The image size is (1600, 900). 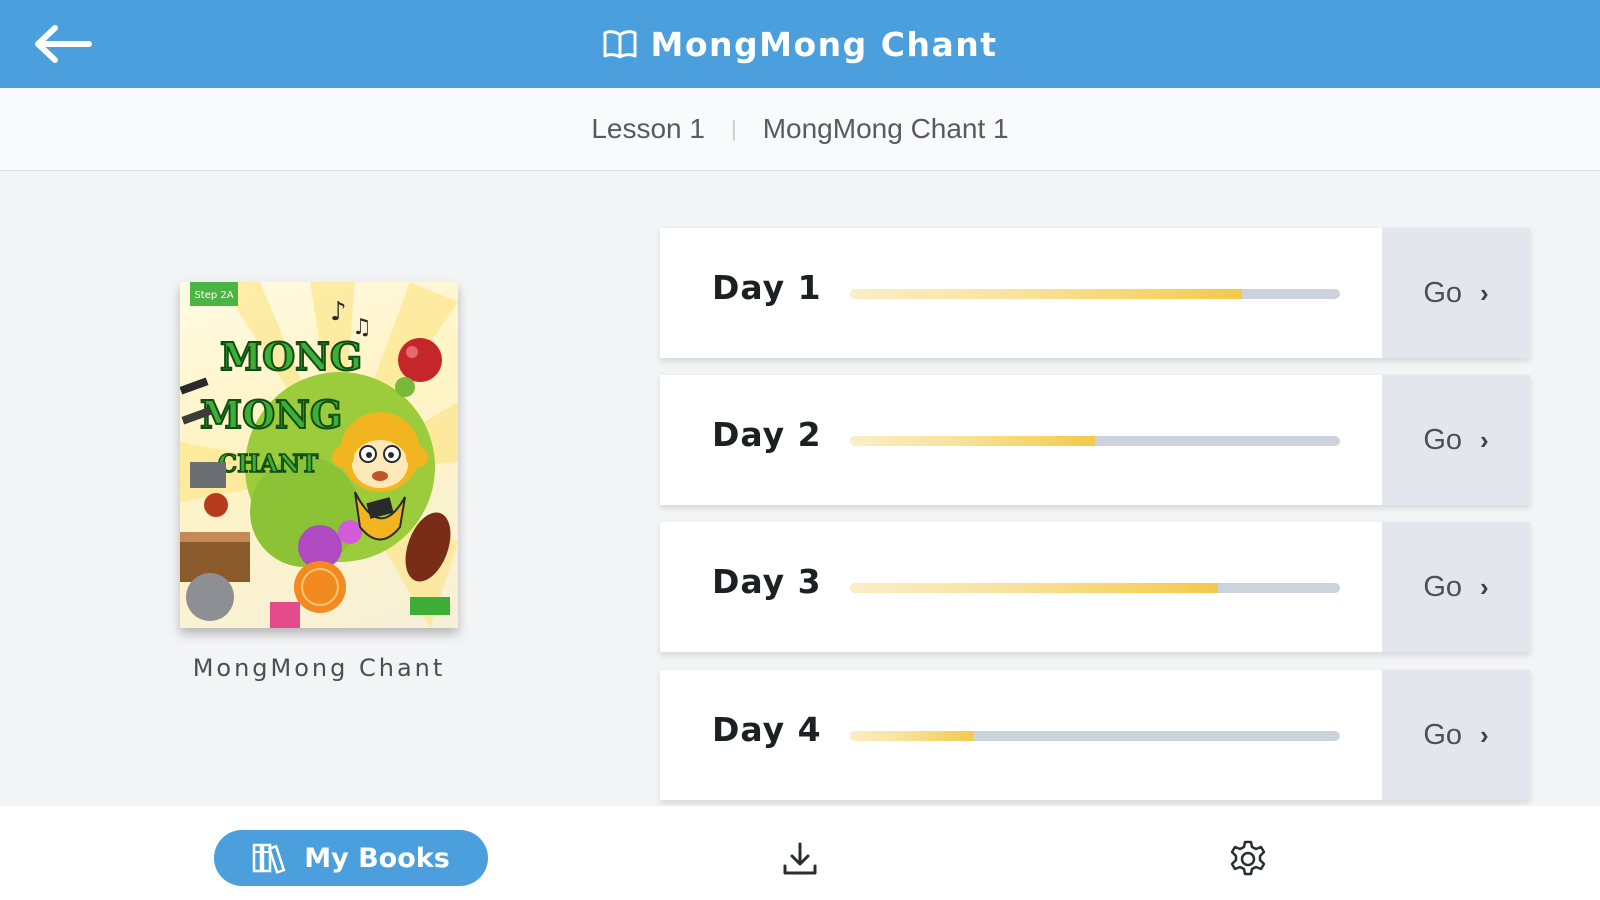 I want to click on go-button-day-3: Go ›, so click(x=1456, y=587).